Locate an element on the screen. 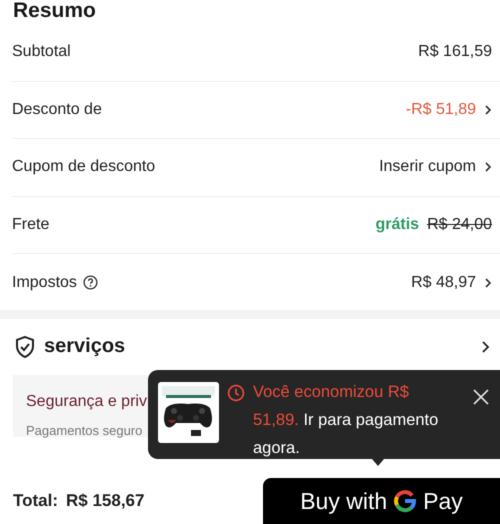 The height and width of the screenshot is (524, 500). row-value: R$ 161,59 is located at coordinates (455, 52).